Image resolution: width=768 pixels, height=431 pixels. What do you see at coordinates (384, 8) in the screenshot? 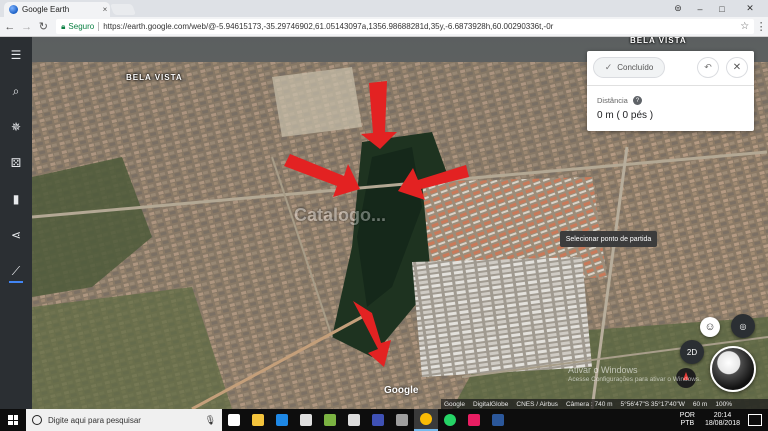
I see `browser-titlebar: Google Earth × ⊜ – □ ✕` at bounding box center [384, 8].